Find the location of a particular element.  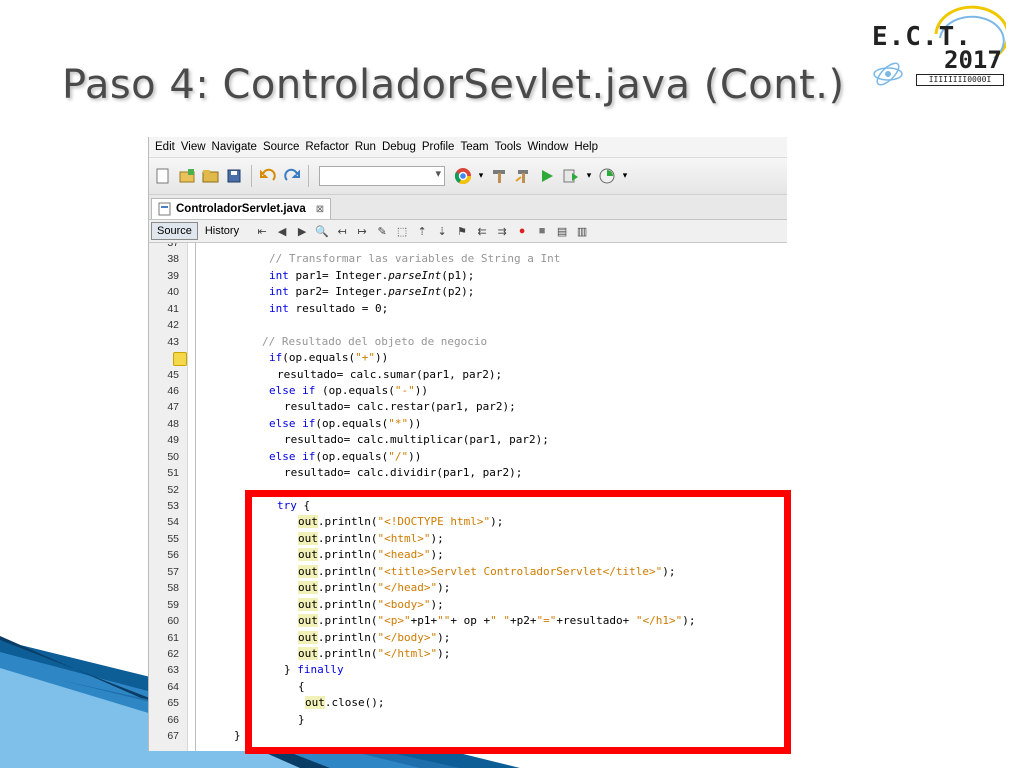

code-text: else if(op.equals("*")) is located at coordinates (345, 423).